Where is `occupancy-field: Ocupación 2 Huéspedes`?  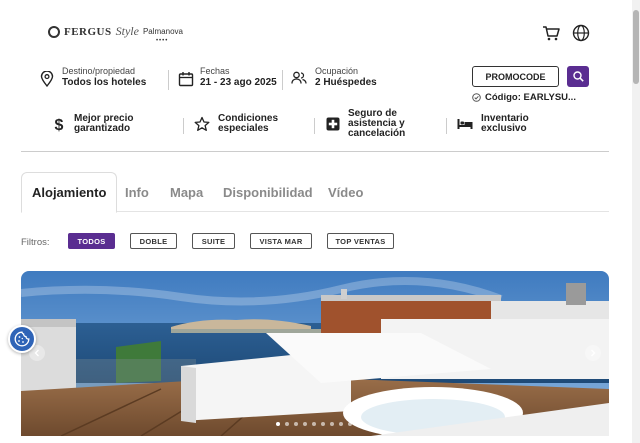 occupancy-field: Ocupación 2 Huéspedes is located at coordinates (334, 77).